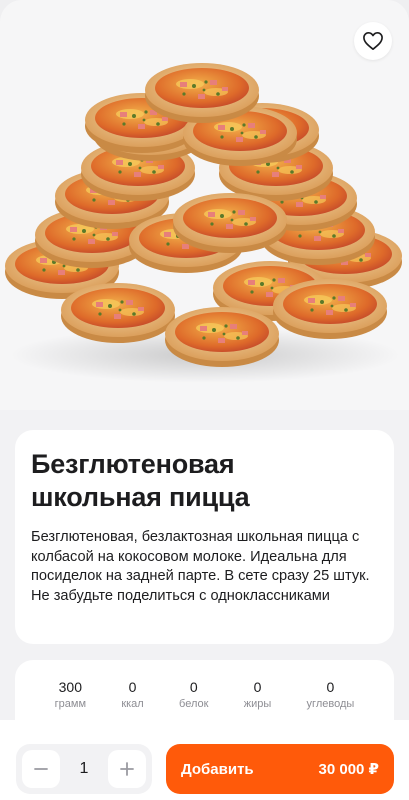  Describe the element at coordinates (140, 497) in the screenshot. I see `product-title-line-2: школьная пицца` at that location.